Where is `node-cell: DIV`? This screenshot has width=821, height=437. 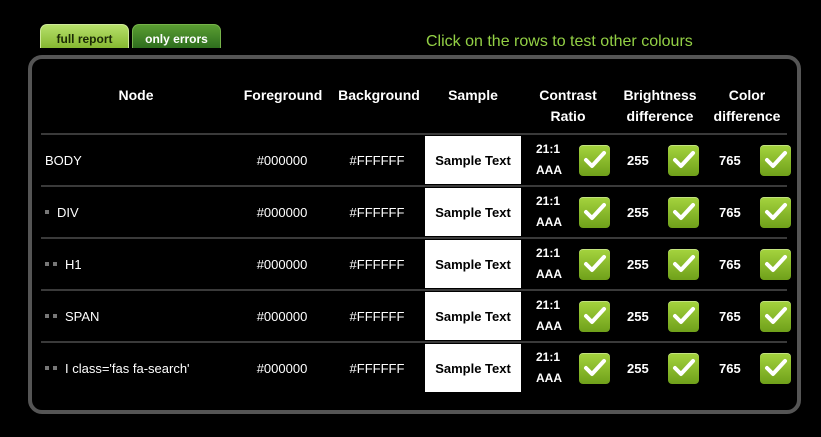
node-cell: DIV is located at coordinates (140, 212).